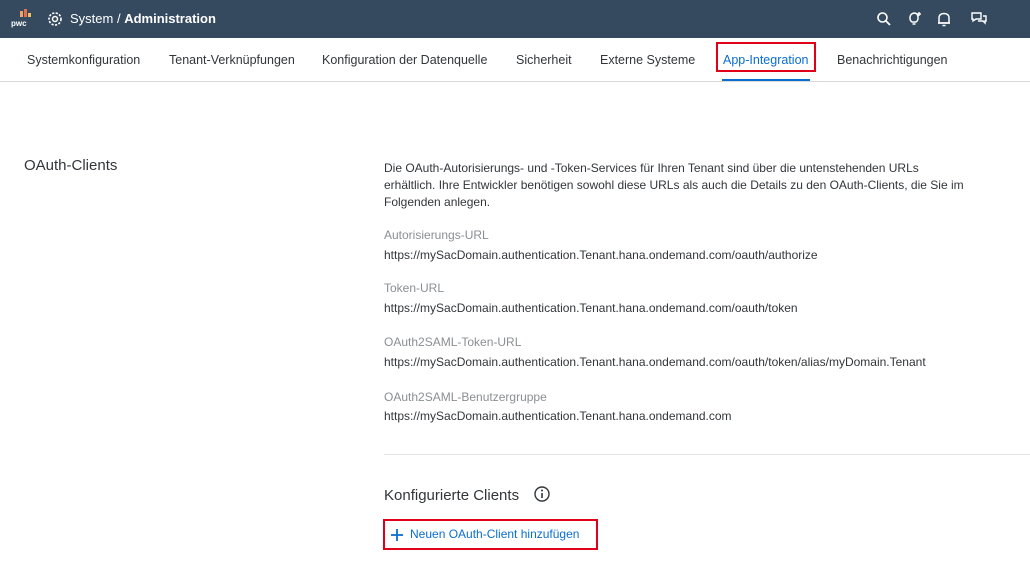 This screenshot has height=575, width=1030. I want to click on gear-icon, so click(55, 19).